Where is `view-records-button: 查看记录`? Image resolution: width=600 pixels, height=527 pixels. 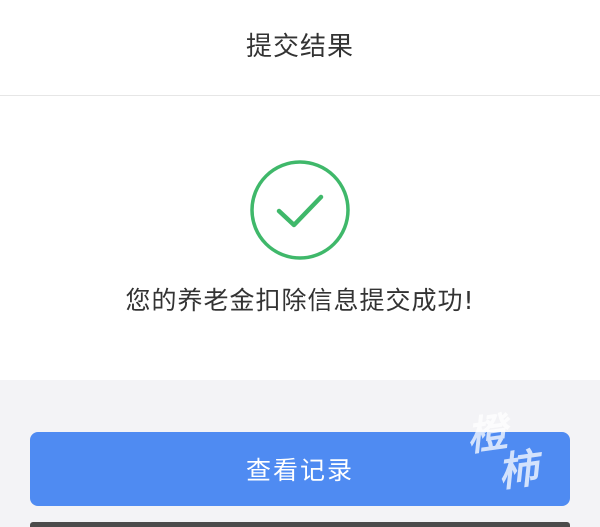
view-records-button: 查看记录 is located at coordinates (300, 469).